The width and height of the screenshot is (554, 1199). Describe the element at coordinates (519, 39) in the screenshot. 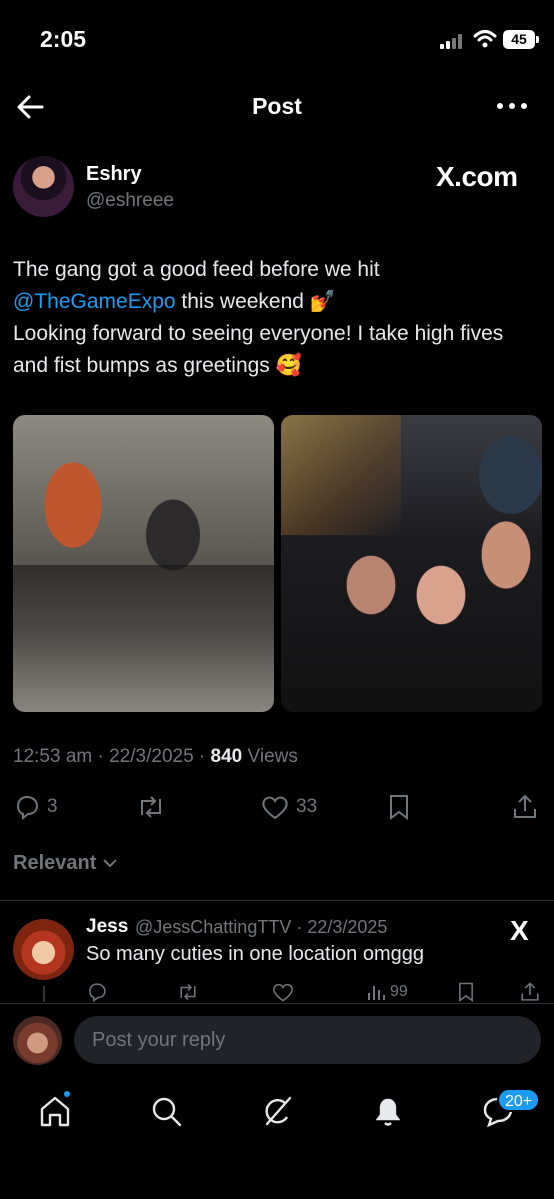

I see `battery-indicator: 45` at that location.